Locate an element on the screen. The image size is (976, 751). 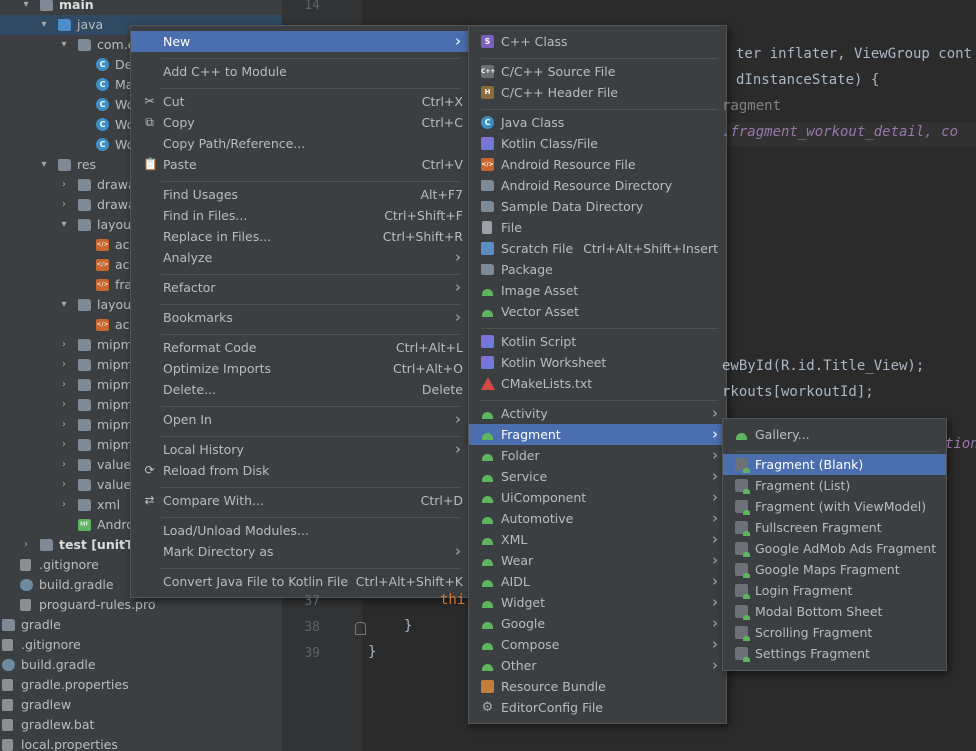
tree-item-gradle: ›gradle is located at coordinates (141, 625).